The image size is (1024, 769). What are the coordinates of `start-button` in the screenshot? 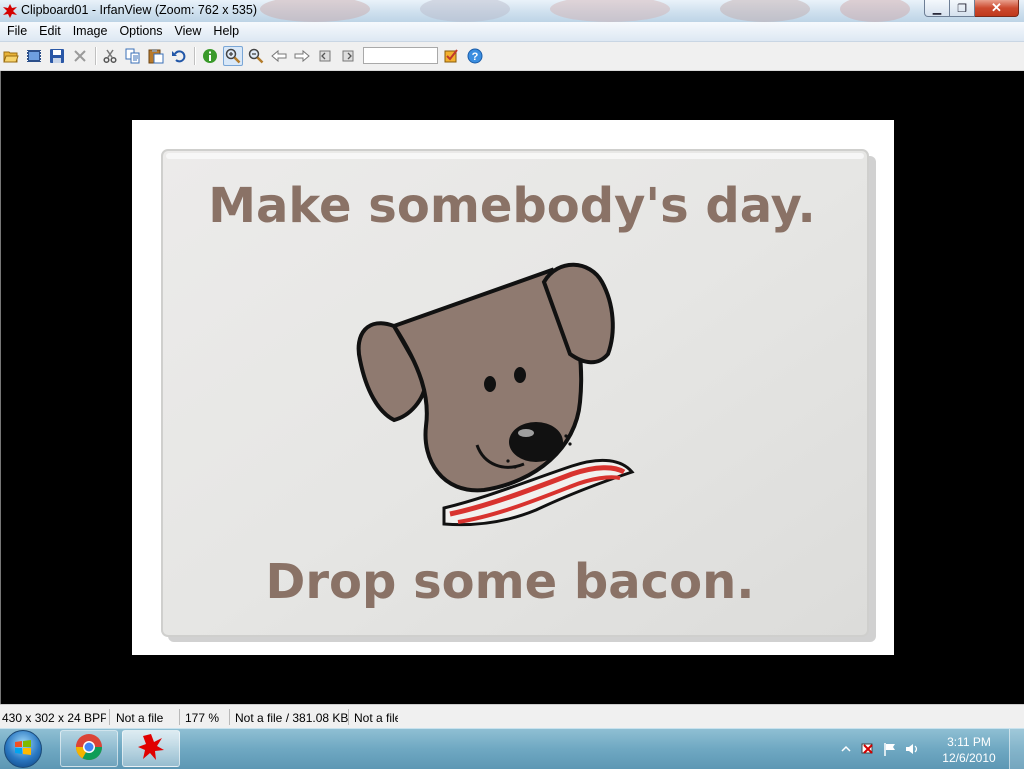 It's located at (23, 749).